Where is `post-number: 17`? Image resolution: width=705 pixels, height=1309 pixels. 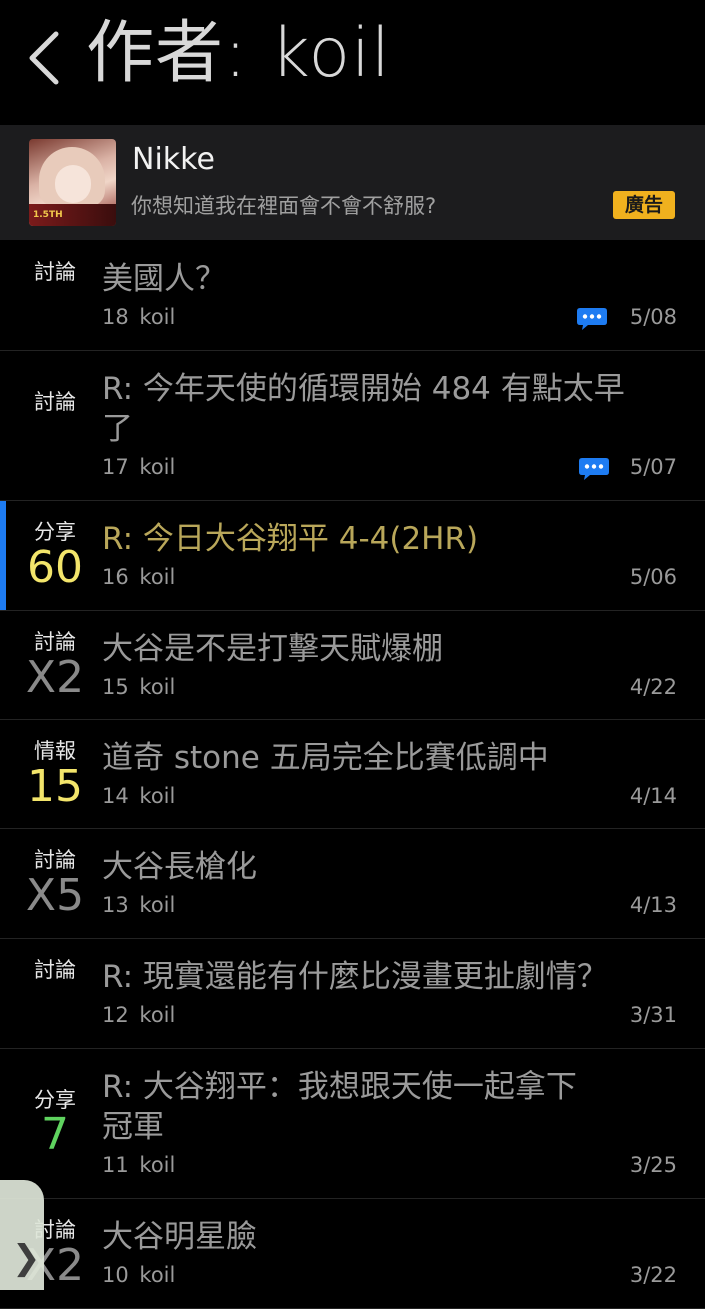
post-number: 17 is located at coordinates (115, 467).